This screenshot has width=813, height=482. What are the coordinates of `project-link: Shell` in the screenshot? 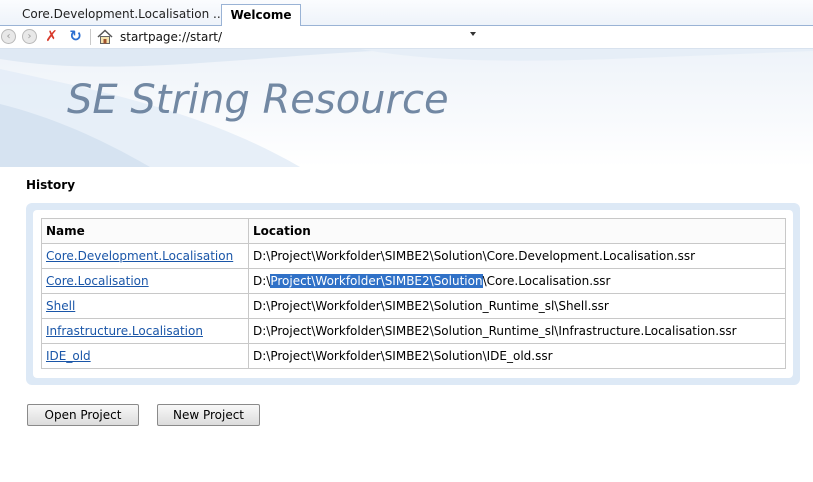 It's located at (60, 306).